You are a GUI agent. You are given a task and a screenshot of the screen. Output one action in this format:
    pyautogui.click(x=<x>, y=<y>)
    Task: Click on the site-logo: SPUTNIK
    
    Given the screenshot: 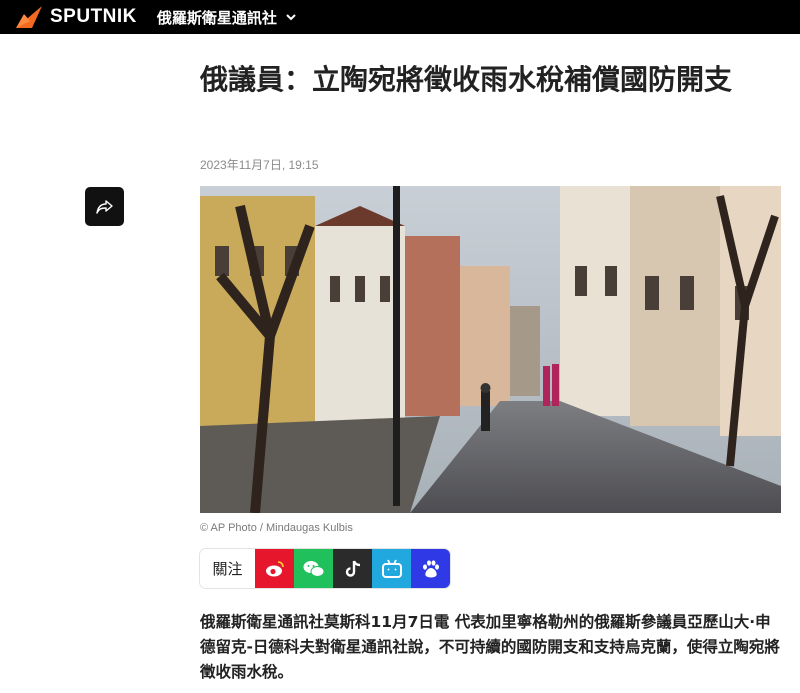 What is the action you would take?
    pyautogui.click(x=75, y=17)
    